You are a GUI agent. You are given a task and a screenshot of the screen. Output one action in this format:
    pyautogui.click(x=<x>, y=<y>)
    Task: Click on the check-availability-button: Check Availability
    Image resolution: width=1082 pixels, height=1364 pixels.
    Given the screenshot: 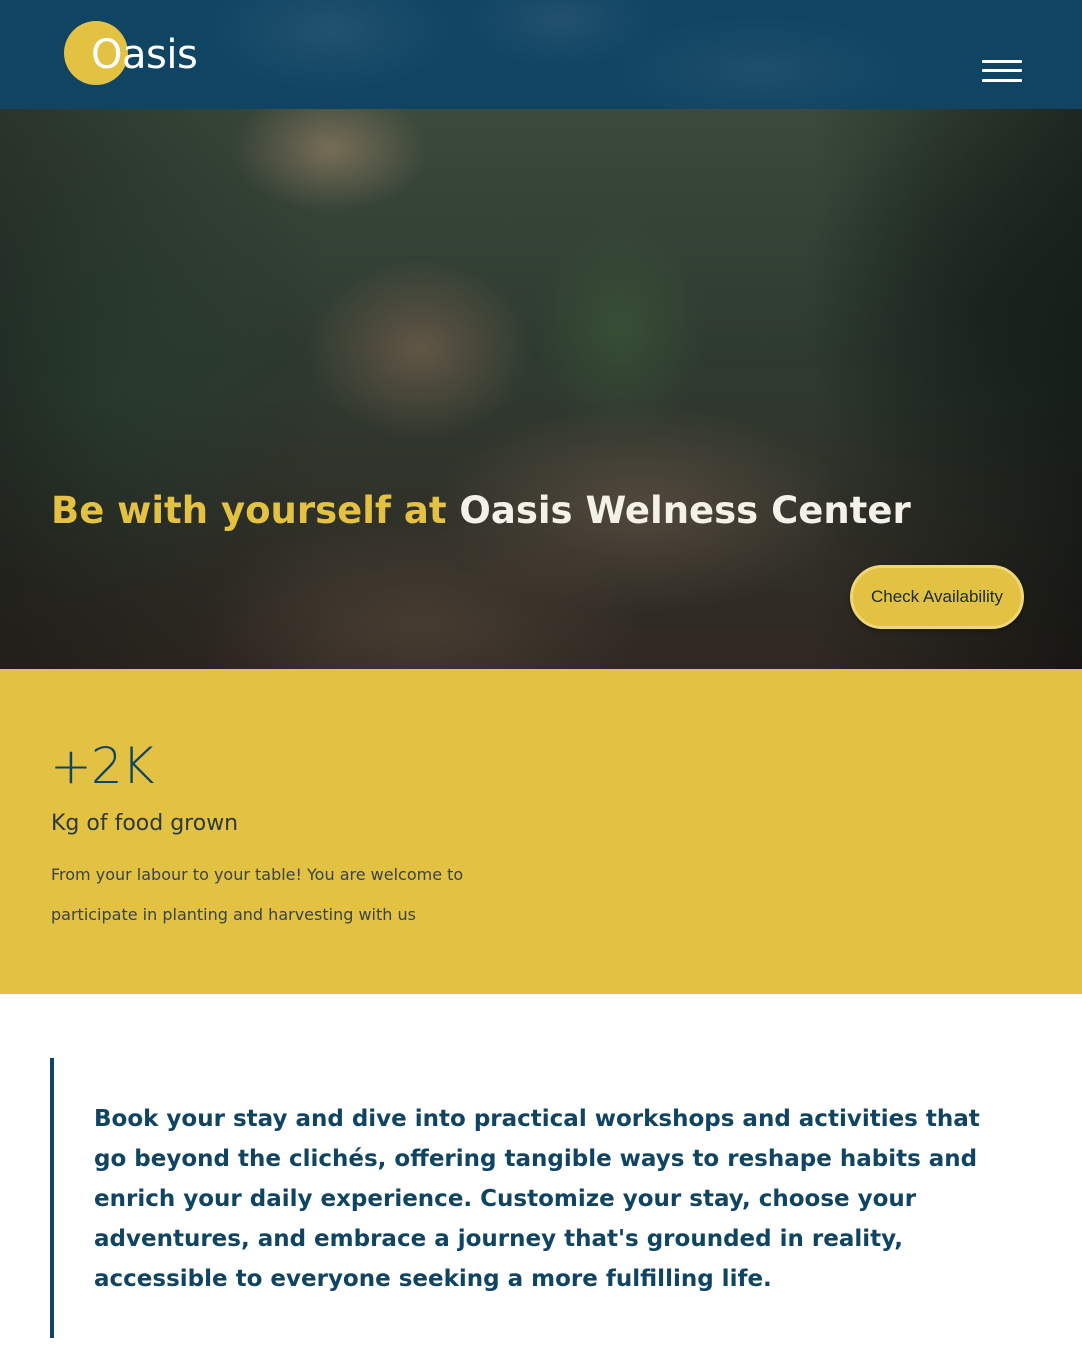 What is the action you would take?
    pyautogui.click(x=937, y=597)
    